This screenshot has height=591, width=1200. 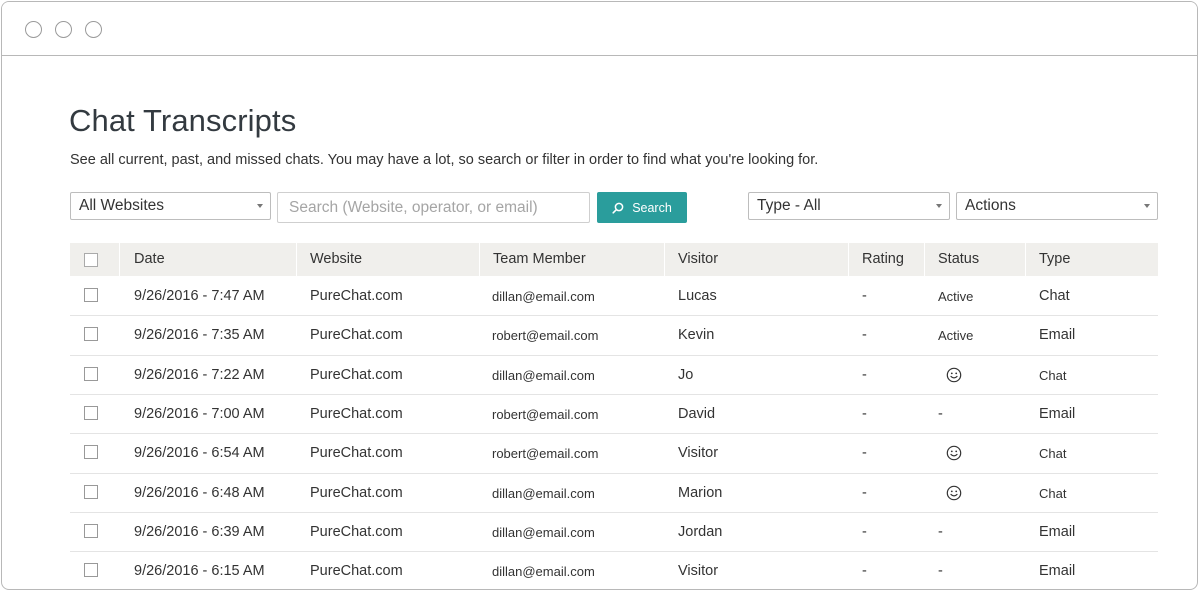 What do you see at coordinates (433, 207) in the screenshot?
I see `search-input` at bounding box center [433, 207].